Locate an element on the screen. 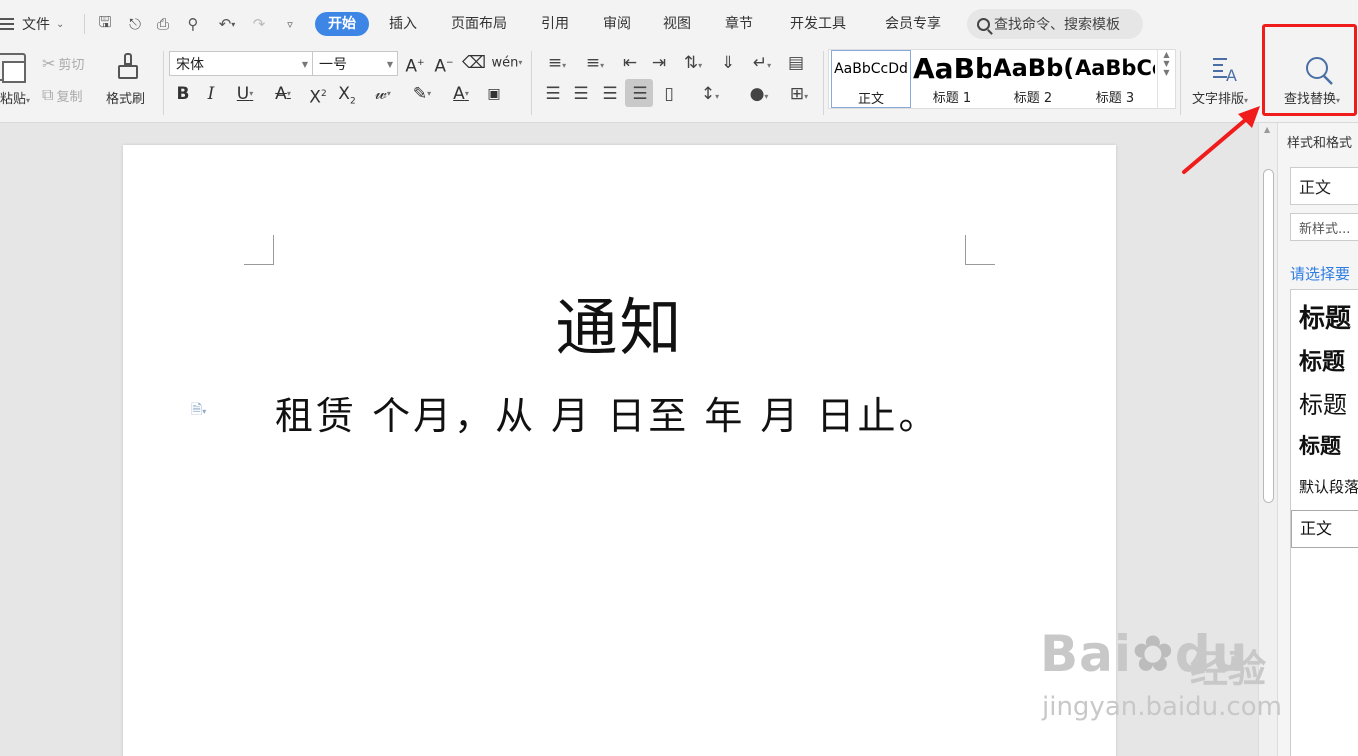 This screenshot has height=756, width=1358. subscript-icon: X2 is located at coordinates (347, 94).